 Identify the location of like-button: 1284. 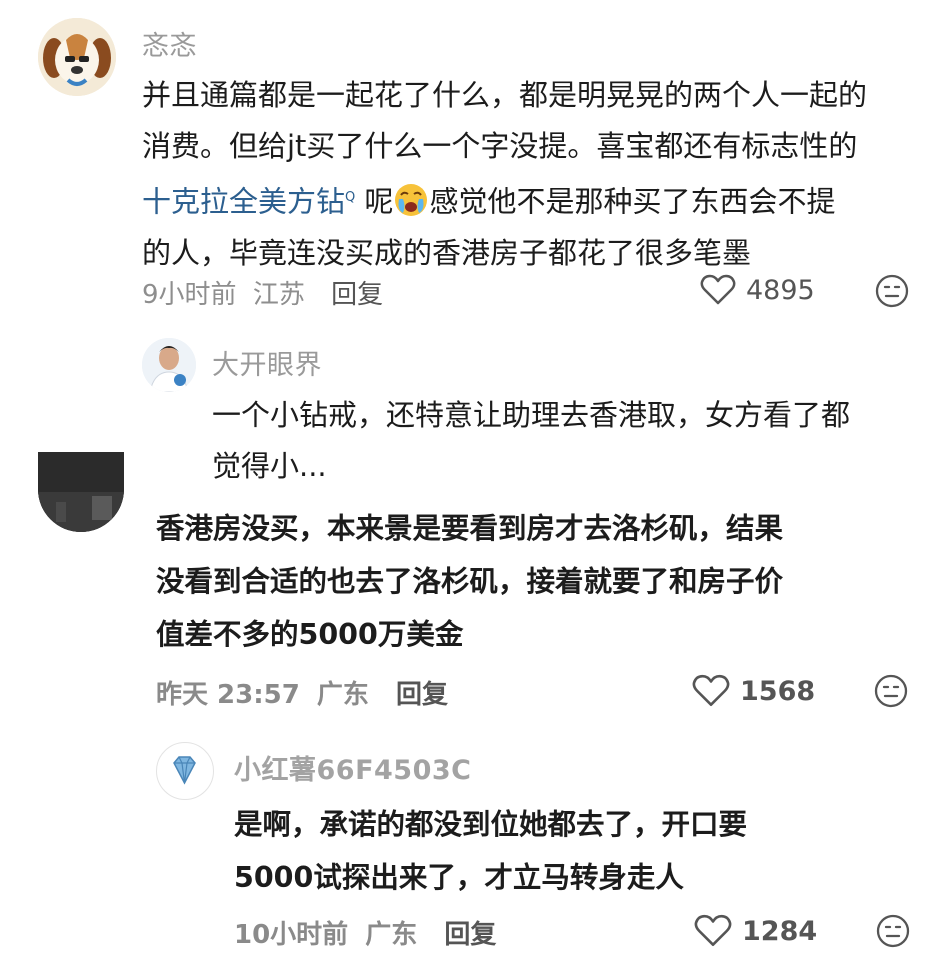
(755, 931).